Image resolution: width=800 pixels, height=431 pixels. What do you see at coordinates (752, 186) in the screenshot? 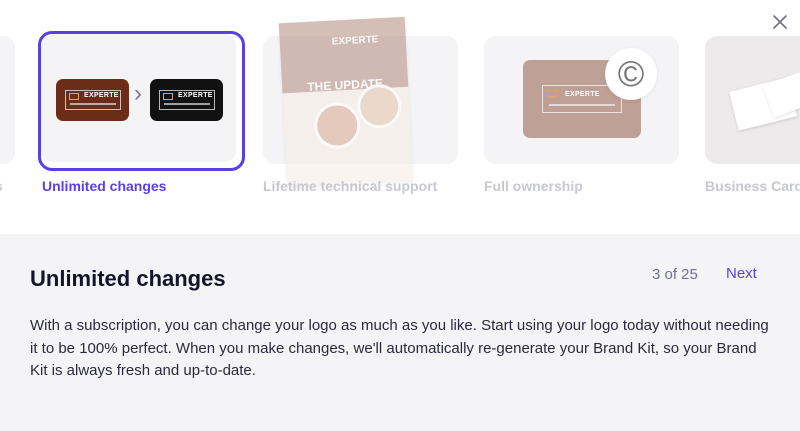
I see `carousel-card-label-business-card: Business Card` at bounding box center [752, 186].